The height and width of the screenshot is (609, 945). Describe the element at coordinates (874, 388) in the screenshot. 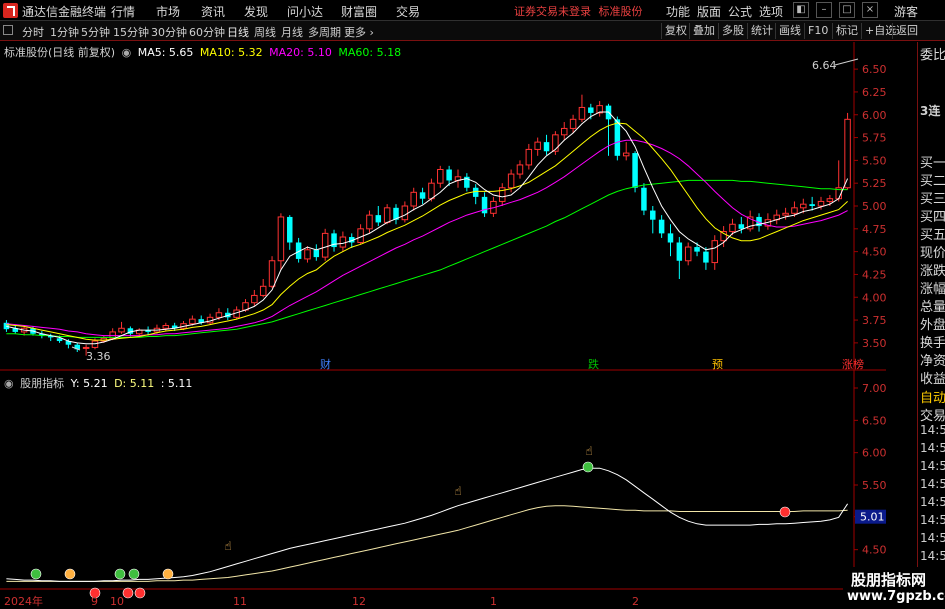

I see `indicator-axis-label: 7.00` at that location.